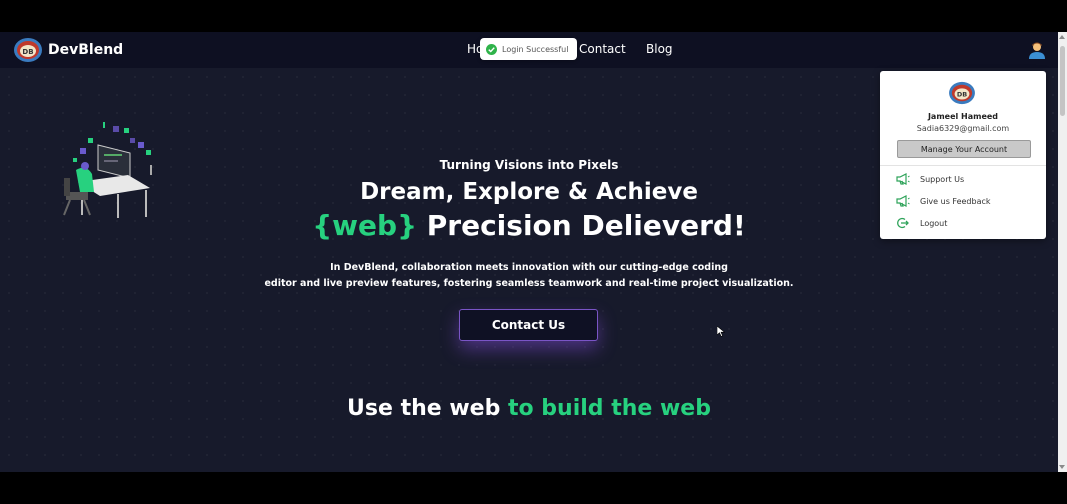 The image size is (1067, 504). I want to click on menu-item-support-us: Support Us, so click(930, 179).